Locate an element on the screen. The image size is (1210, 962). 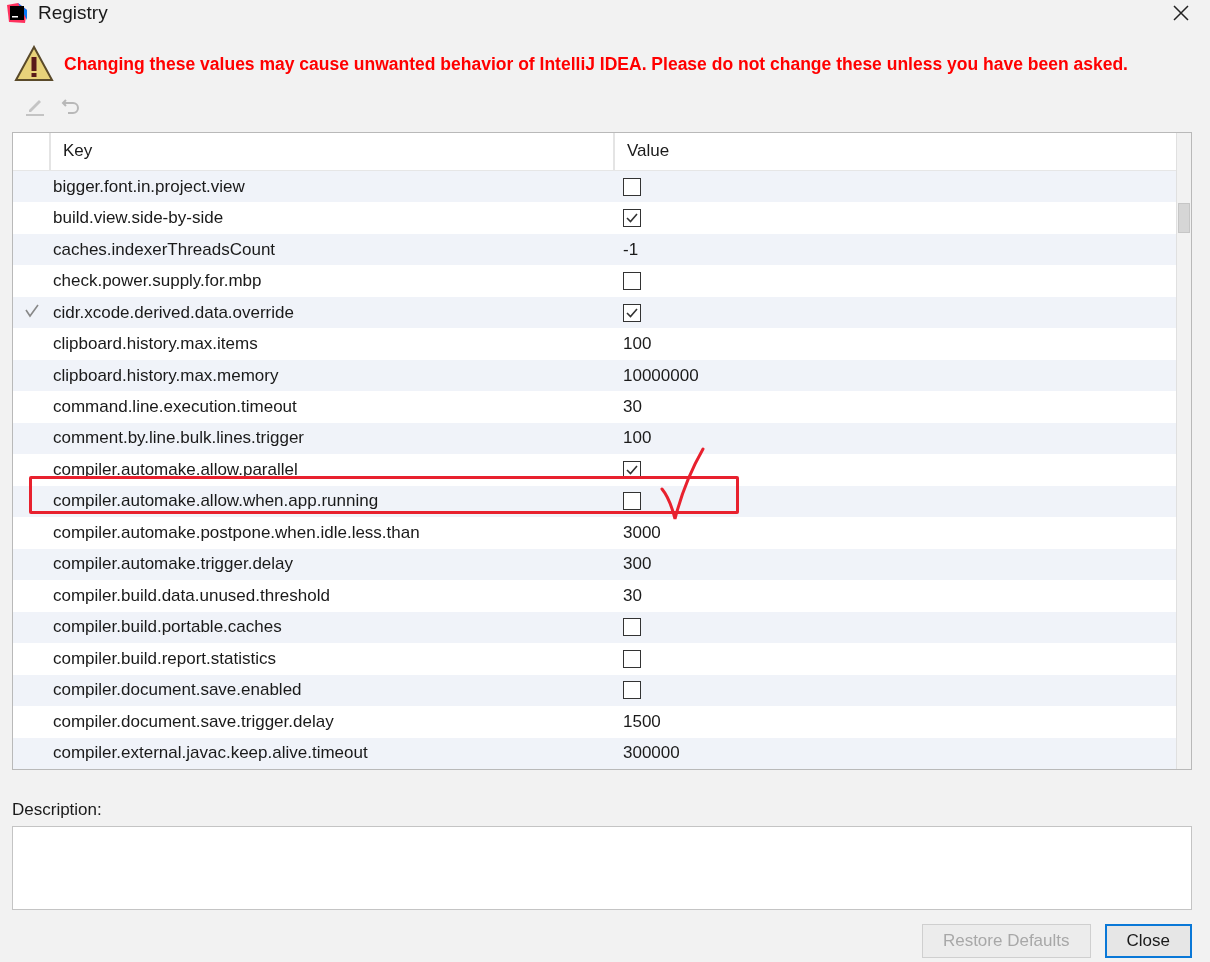
key-text: compiler.document.save.enabled is located at coordinates (178, 690).